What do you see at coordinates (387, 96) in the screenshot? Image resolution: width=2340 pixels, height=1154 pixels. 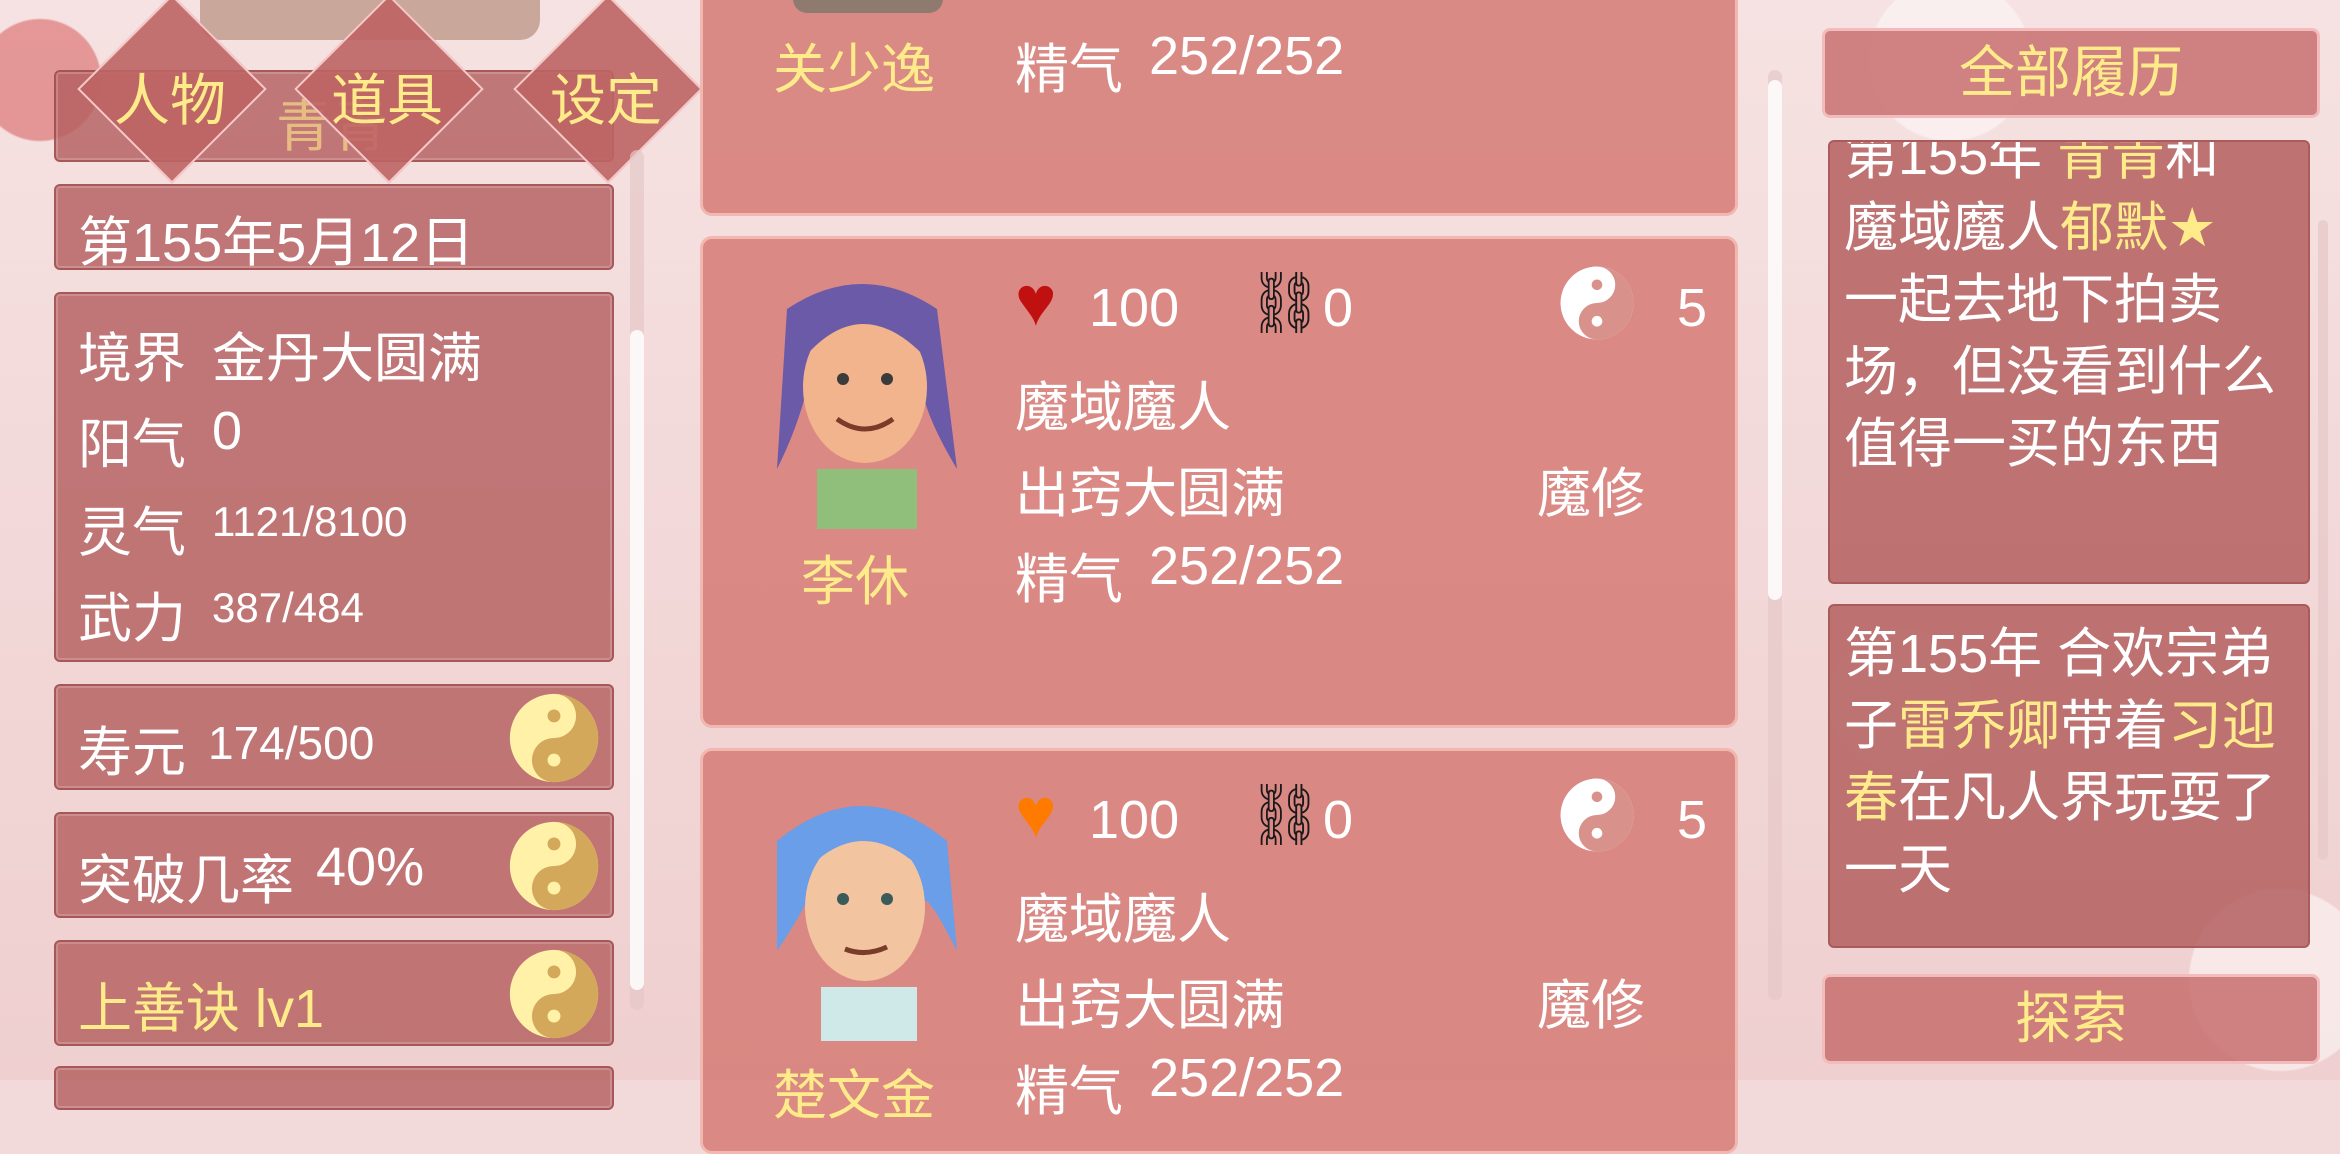 I see `tab-items: 道具` at bounding box center [387, 96].